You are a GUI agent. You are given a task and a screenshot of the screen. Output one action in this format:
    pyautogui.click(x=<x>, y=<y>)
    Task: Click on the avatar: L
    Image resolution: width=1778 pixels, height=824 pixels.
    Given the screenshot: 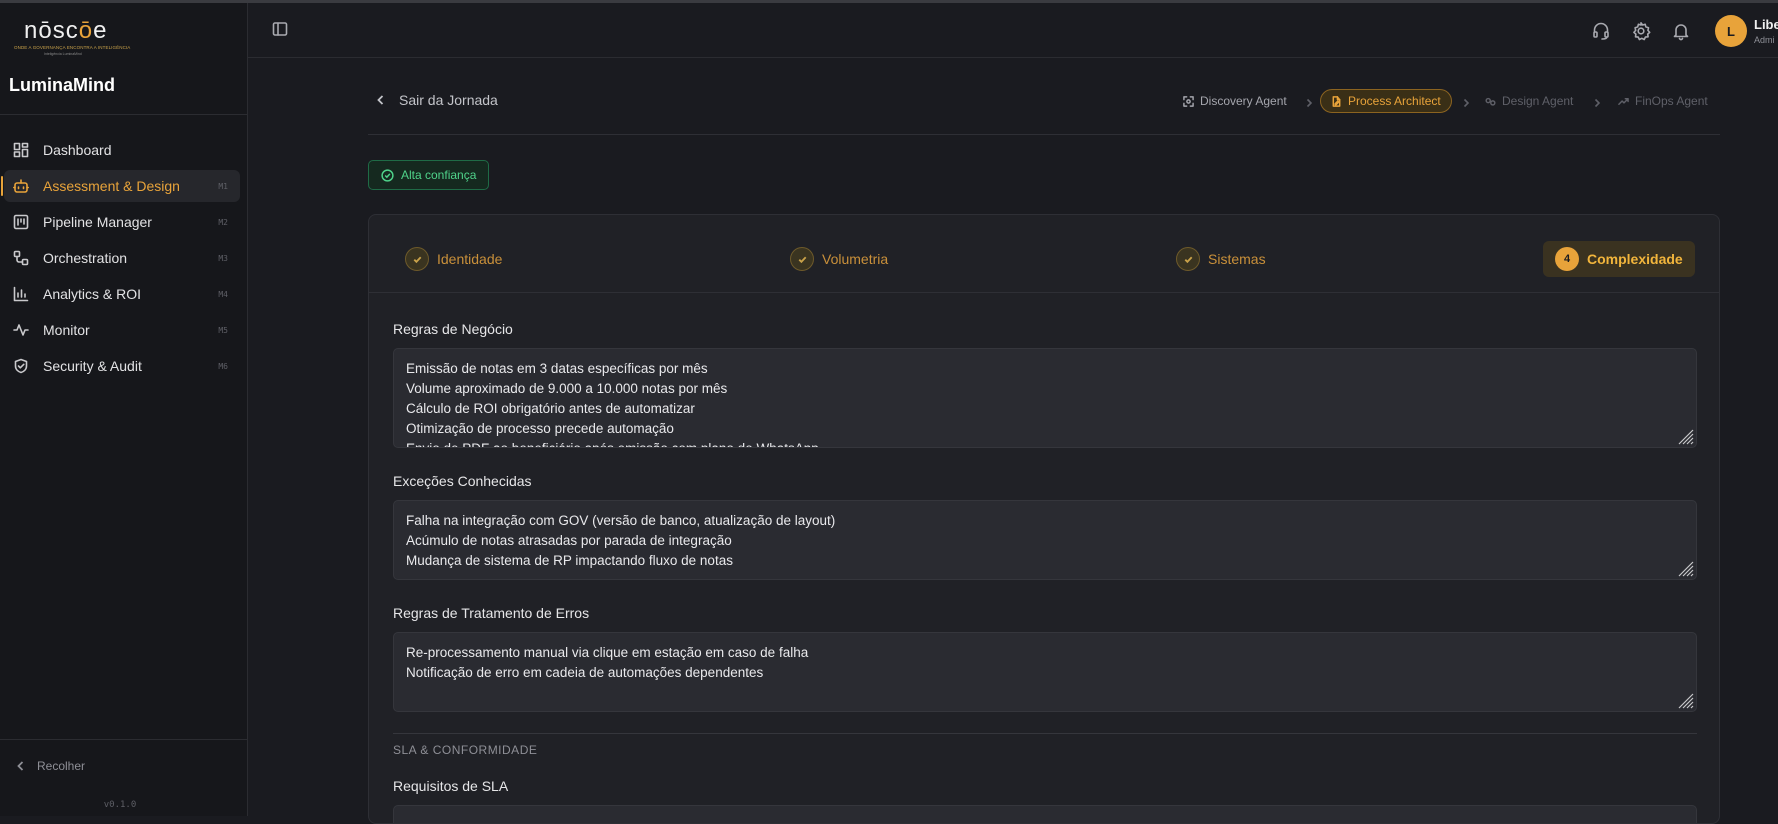 What is the action you would take?
    pyautogui.click(x=1731, y=31)
    